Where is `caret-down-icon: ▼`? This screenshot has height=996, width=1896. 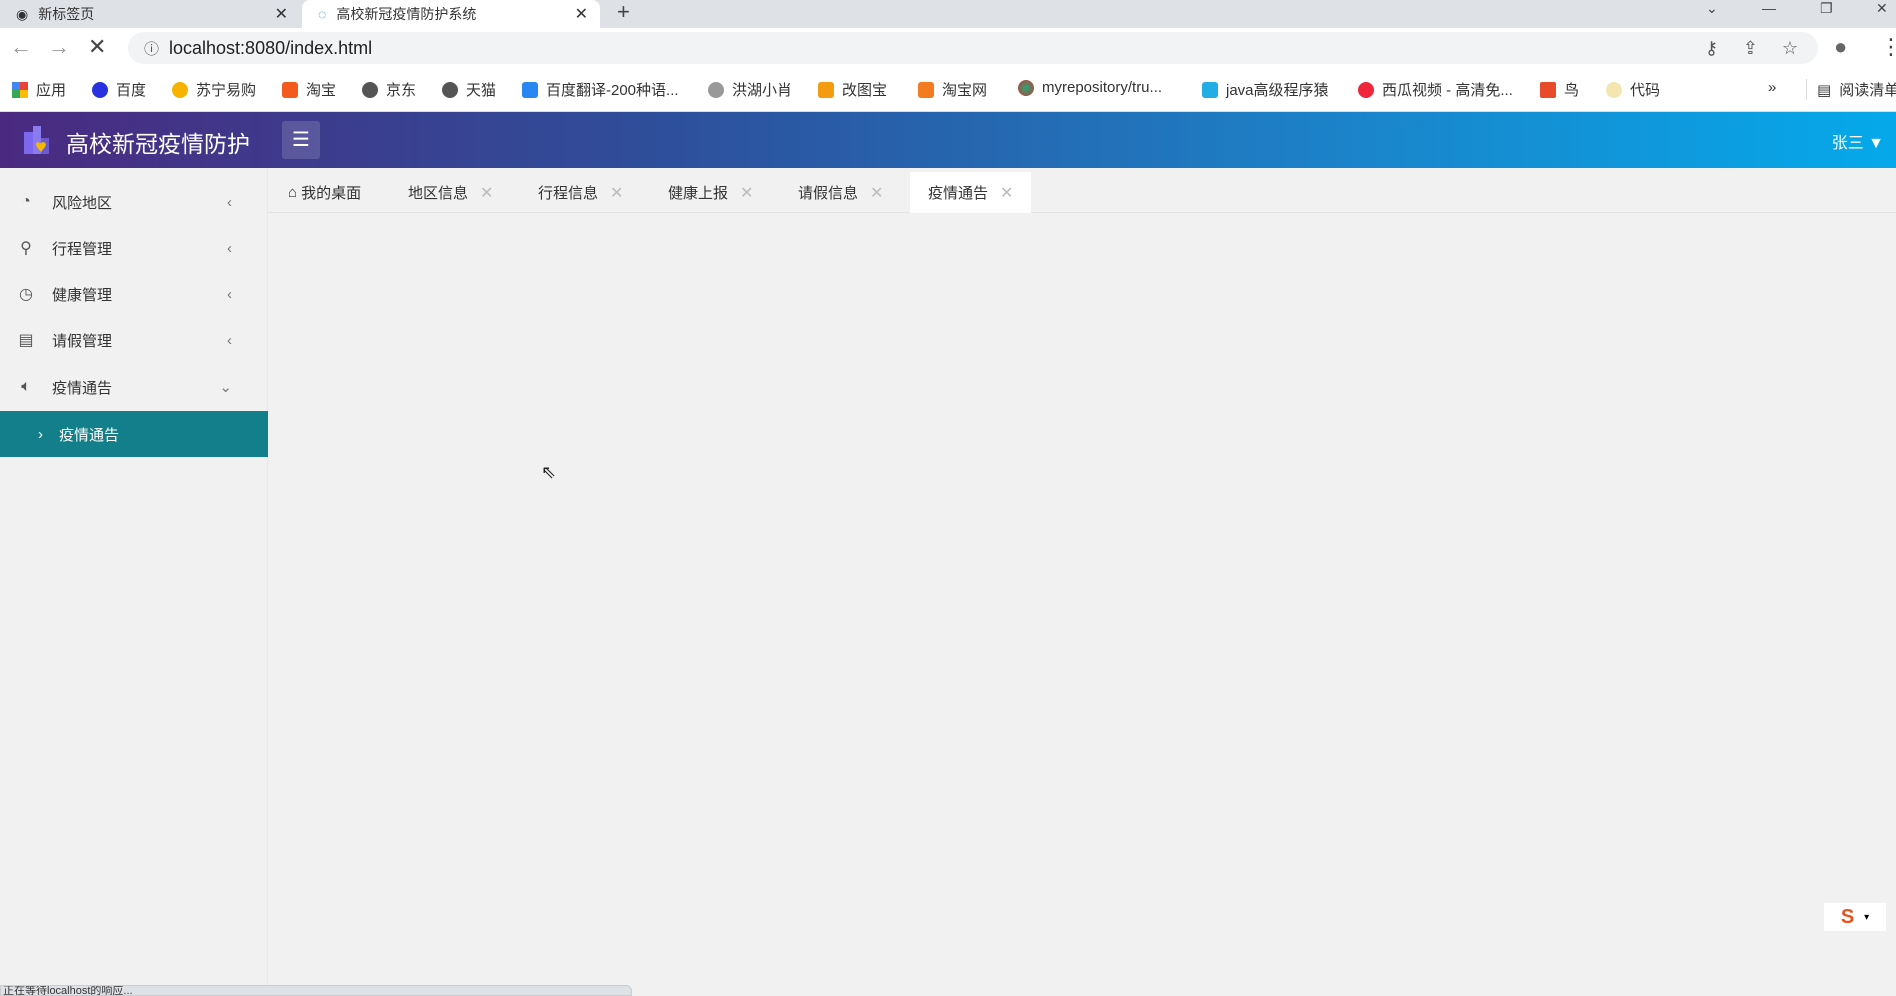 caret-down-icon: ▼ is located at coordinates (1876, 143).